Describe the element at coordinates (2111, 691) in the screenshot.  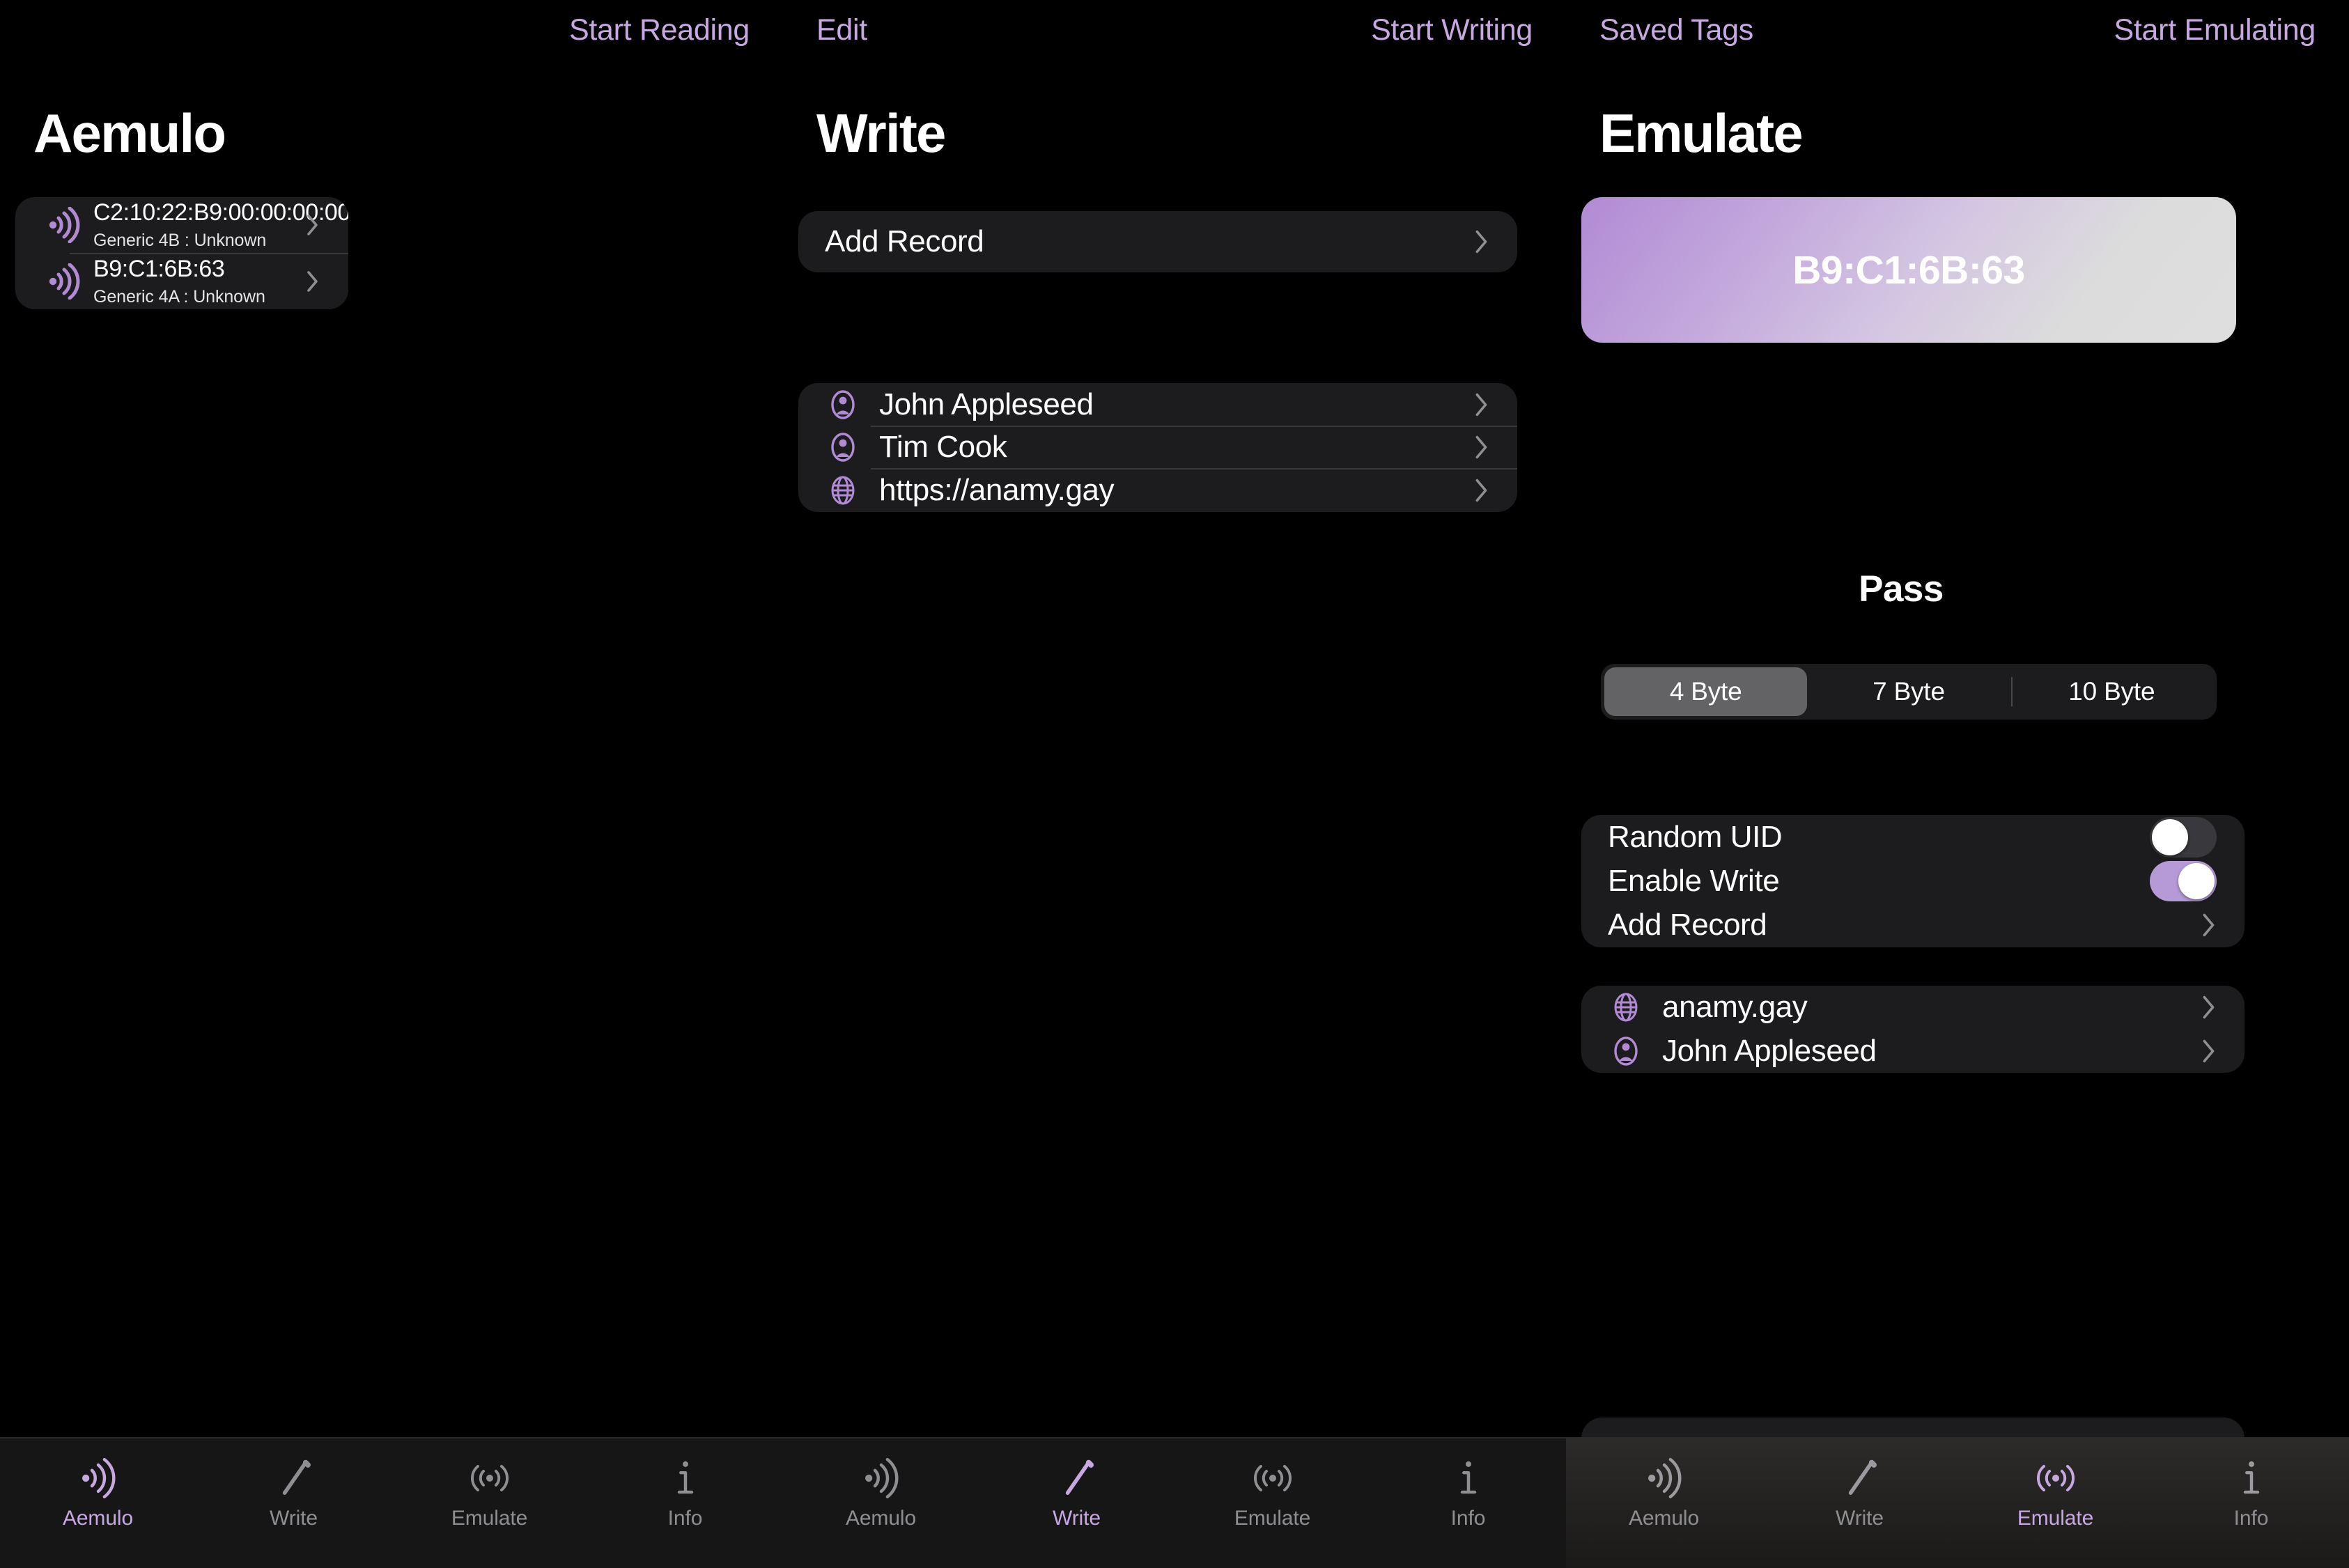
I see `segment-10-byte: 10 Byte` at that location.